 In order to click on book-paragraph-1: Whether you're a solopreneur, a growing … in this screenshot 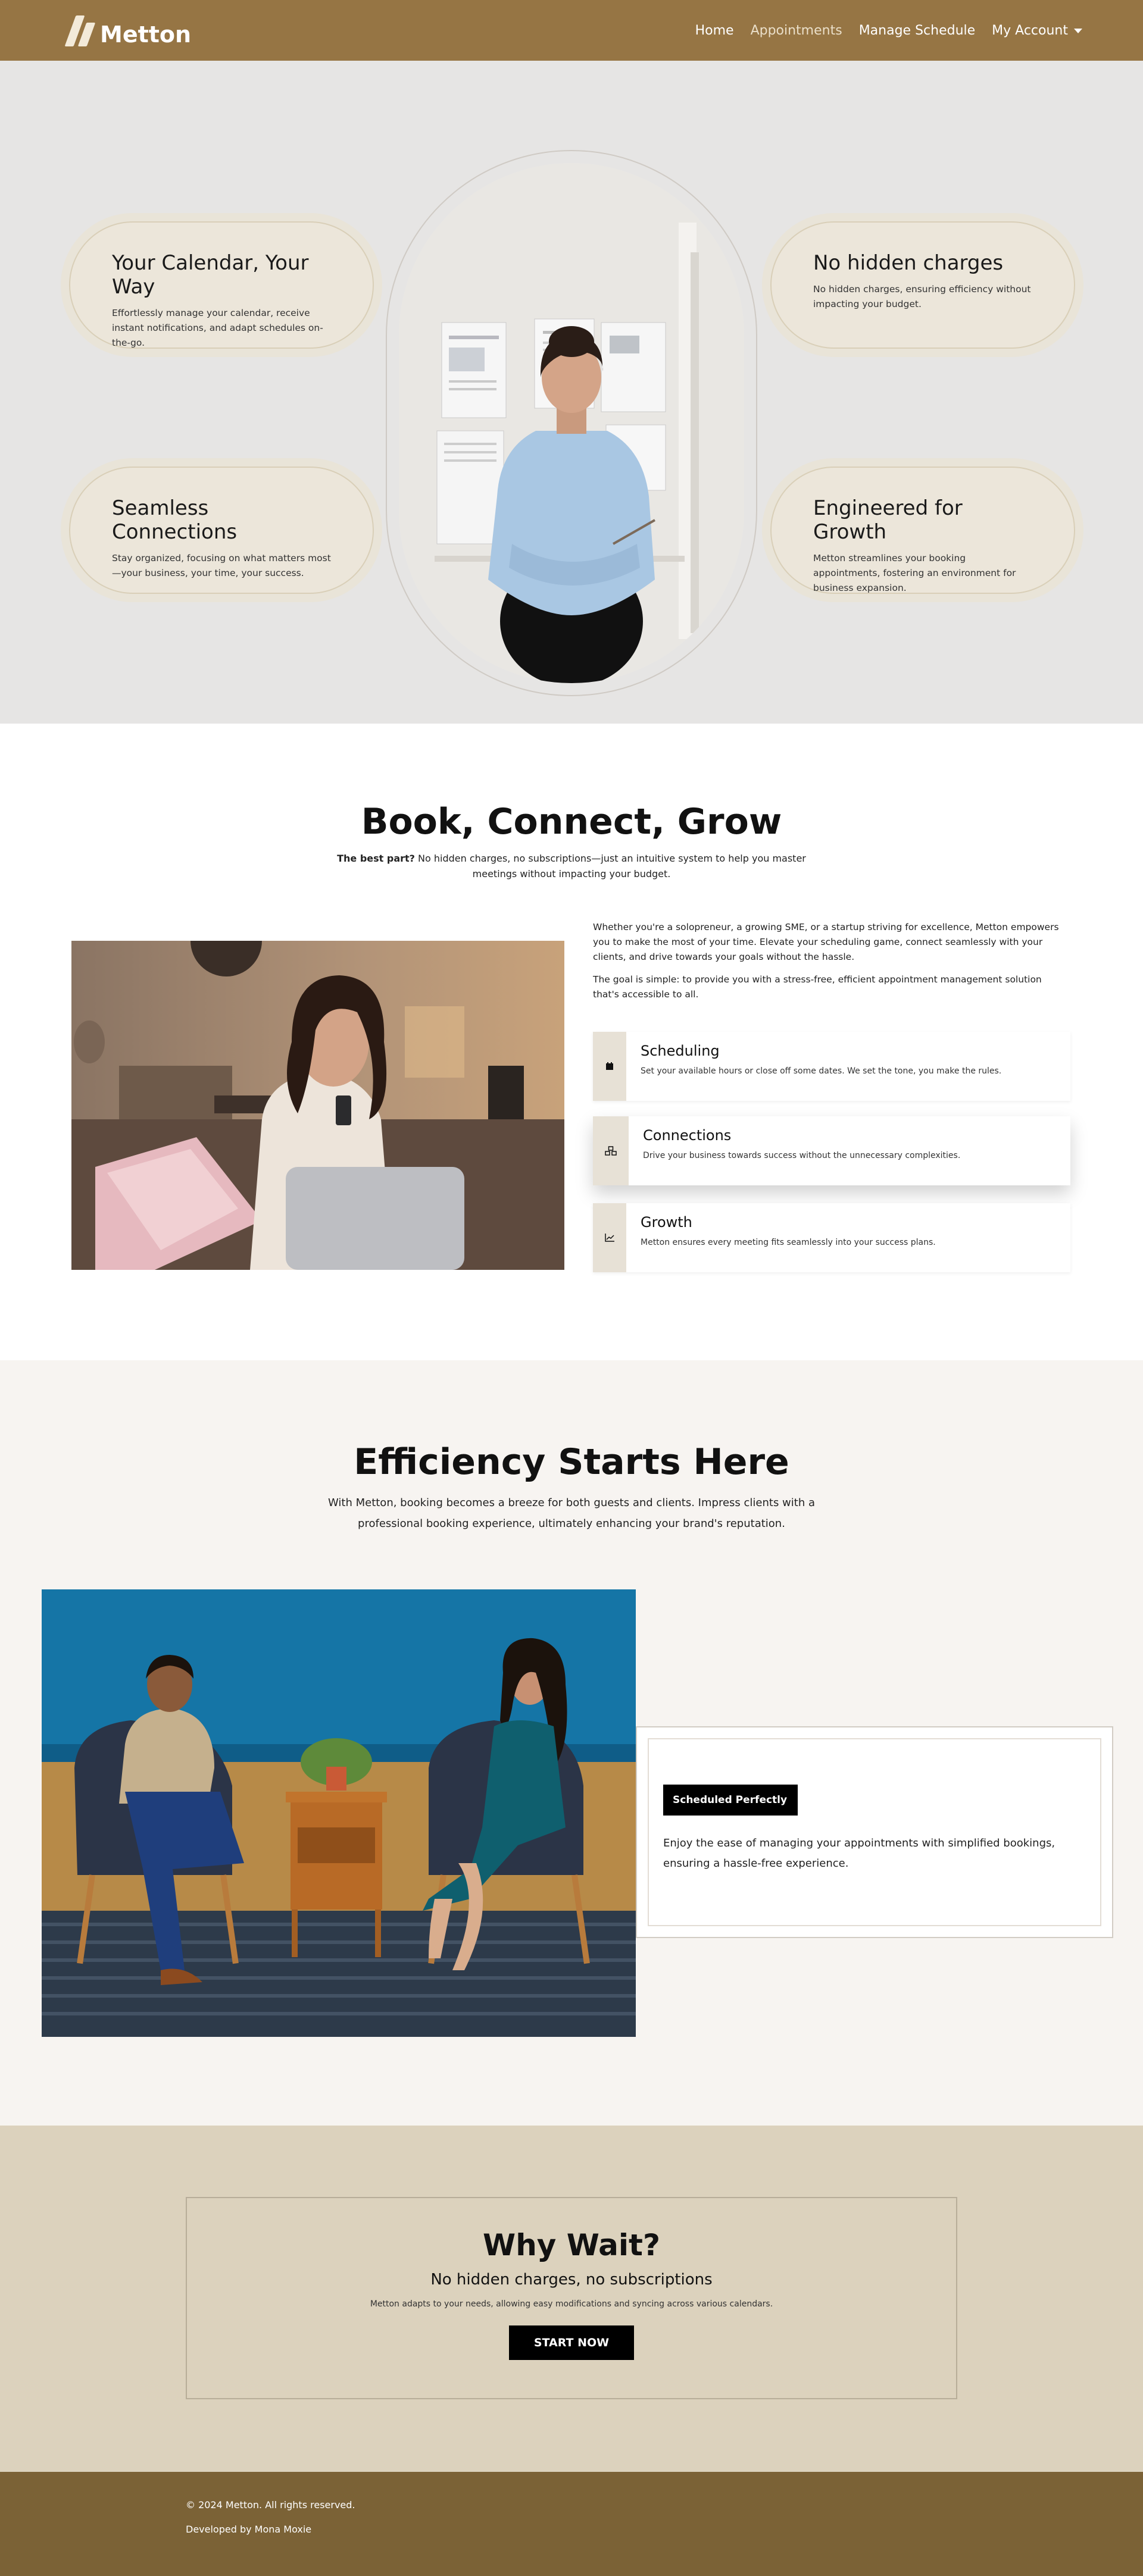, I will do `click(826, 942)`.